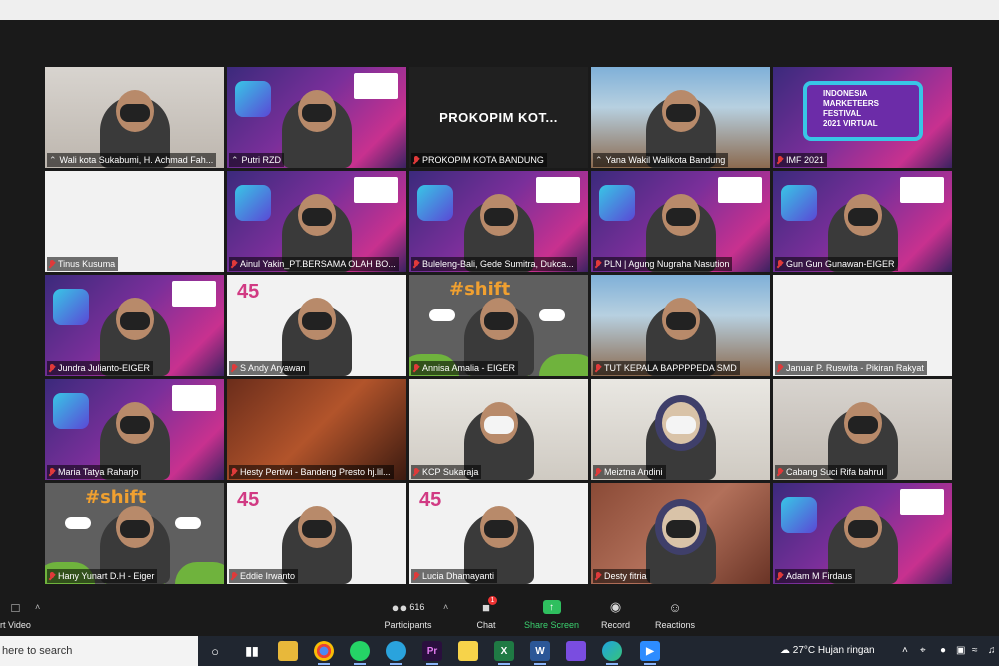 The height and width of the screenshot is (666, 999). Describe the element at coordinates (458, 576) in the screenshot. I see `participant-name: Lucia Dhamayanti` at that location.